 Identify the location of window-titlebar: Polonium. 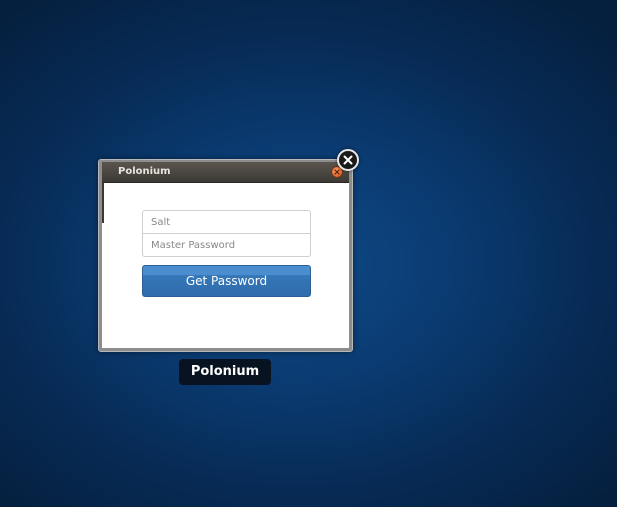
(225, 172).